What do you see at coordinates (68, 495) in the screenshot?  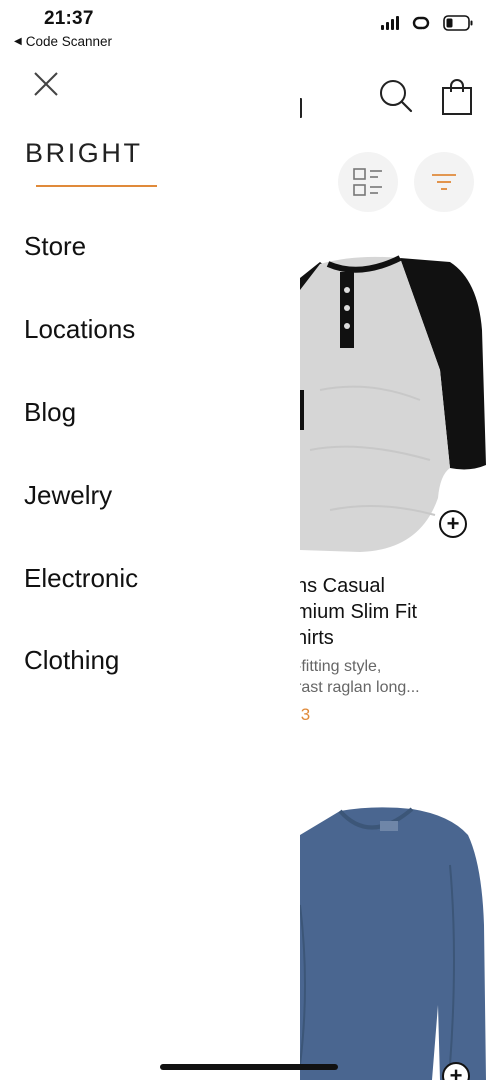 I see `nav-item-jewelry: Jewelry` at bounding box center [68, 495].